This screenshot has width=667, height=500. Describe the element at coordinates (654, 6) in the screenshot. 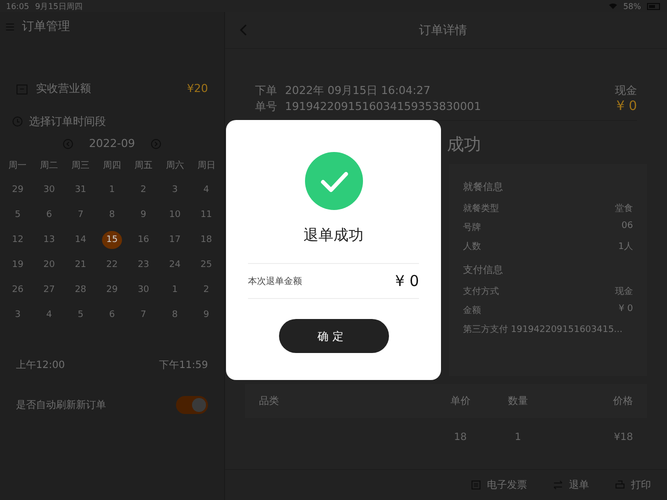

I see `battery-icon` at that location.